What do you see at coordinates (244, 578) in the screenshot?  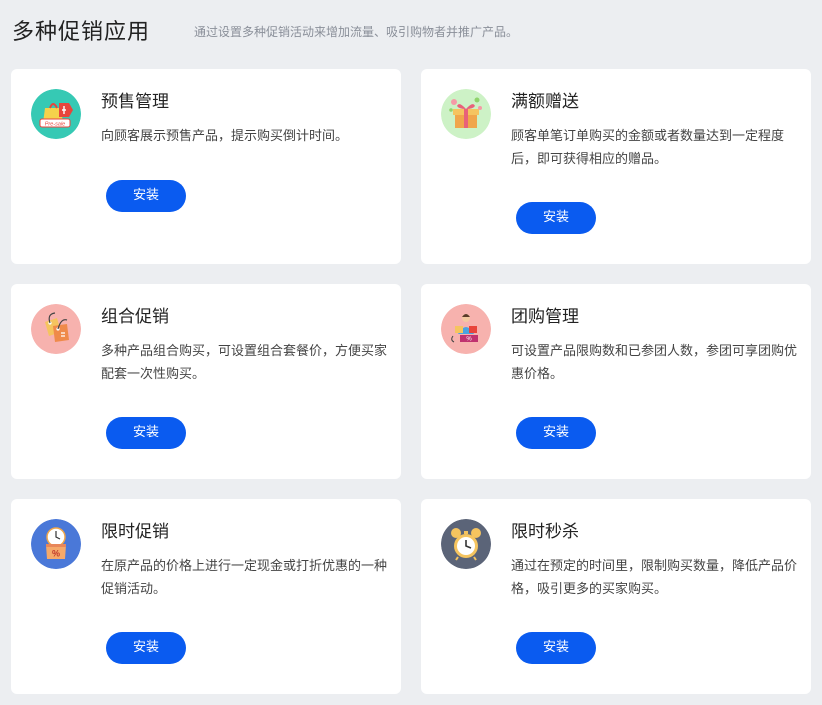 I see `card-description: 在原产品的价格上进行一定现金或打折优惠的一种促销活动。` at bounding box center [244, 578].